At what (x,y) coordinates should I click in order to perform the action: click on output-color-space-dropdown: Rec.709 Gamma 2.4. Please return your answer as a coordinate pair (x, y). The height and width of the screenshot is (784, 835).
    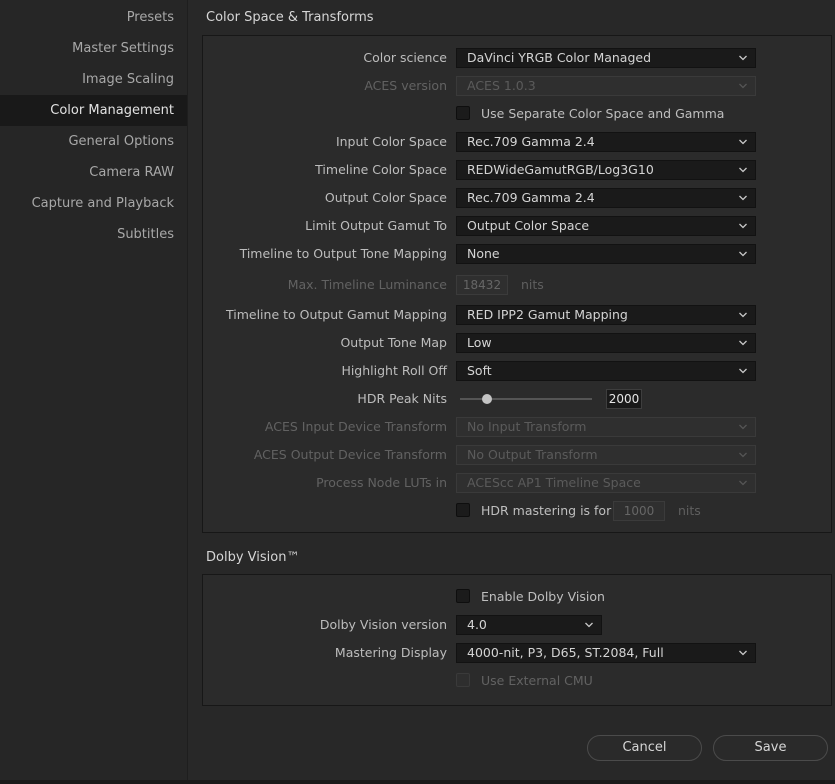
    Looking at the image, I should click on (606, 198).